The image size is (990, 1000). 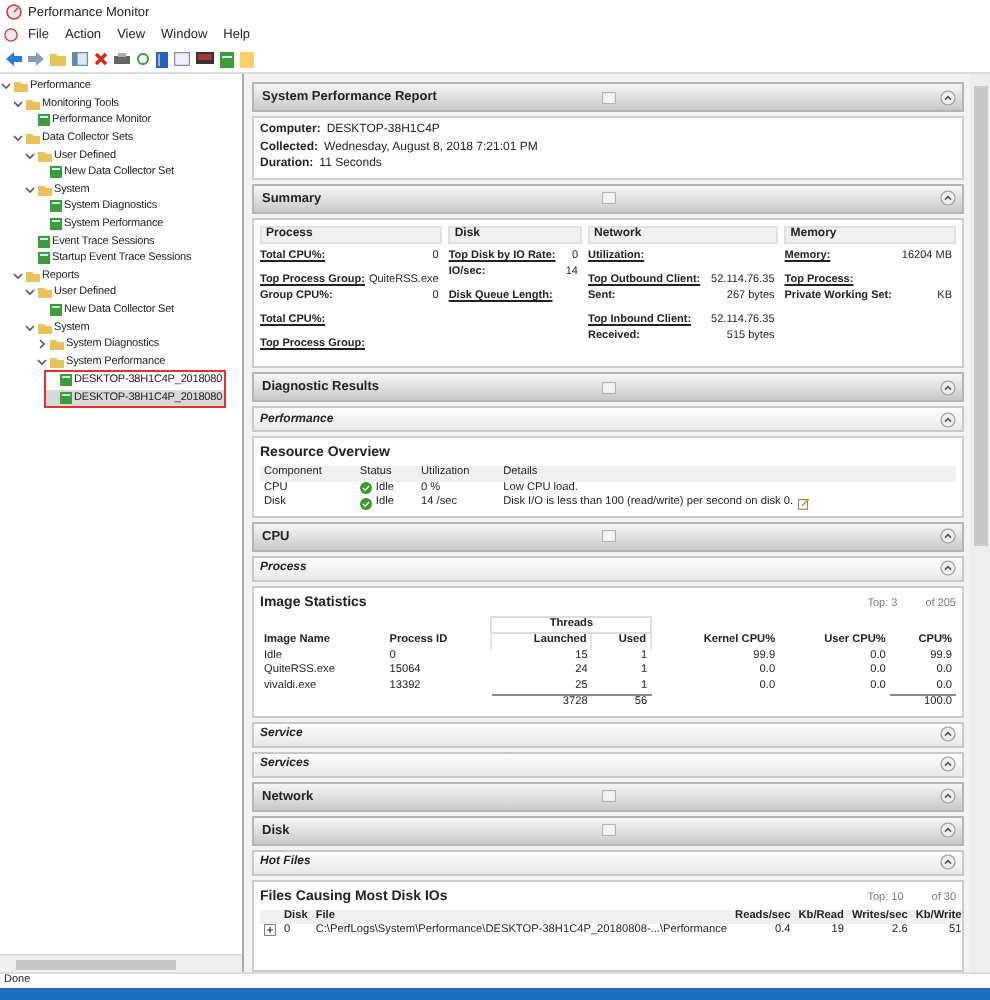 I want to click on folder-icon, so click(x=45, y=189).